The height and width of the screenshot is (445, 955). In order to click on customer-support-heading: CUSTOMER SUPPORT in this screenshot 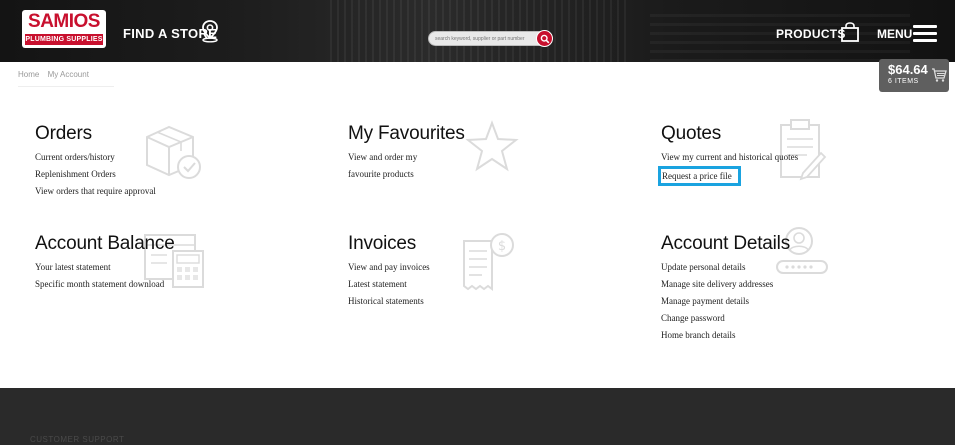, I will do `click(77, 439)`.